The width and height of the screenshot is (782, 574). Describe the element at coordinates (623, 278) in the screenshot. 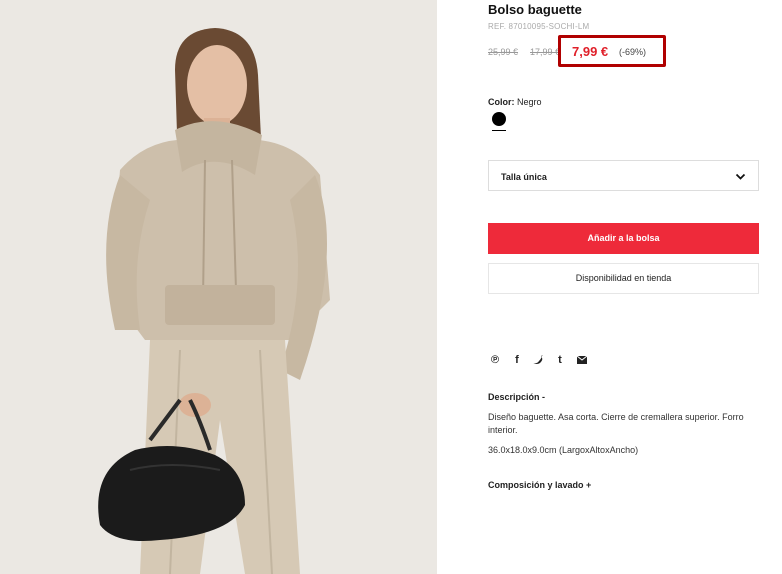

I see `store-availability-button: Disponibilidad en tienda` at that location.